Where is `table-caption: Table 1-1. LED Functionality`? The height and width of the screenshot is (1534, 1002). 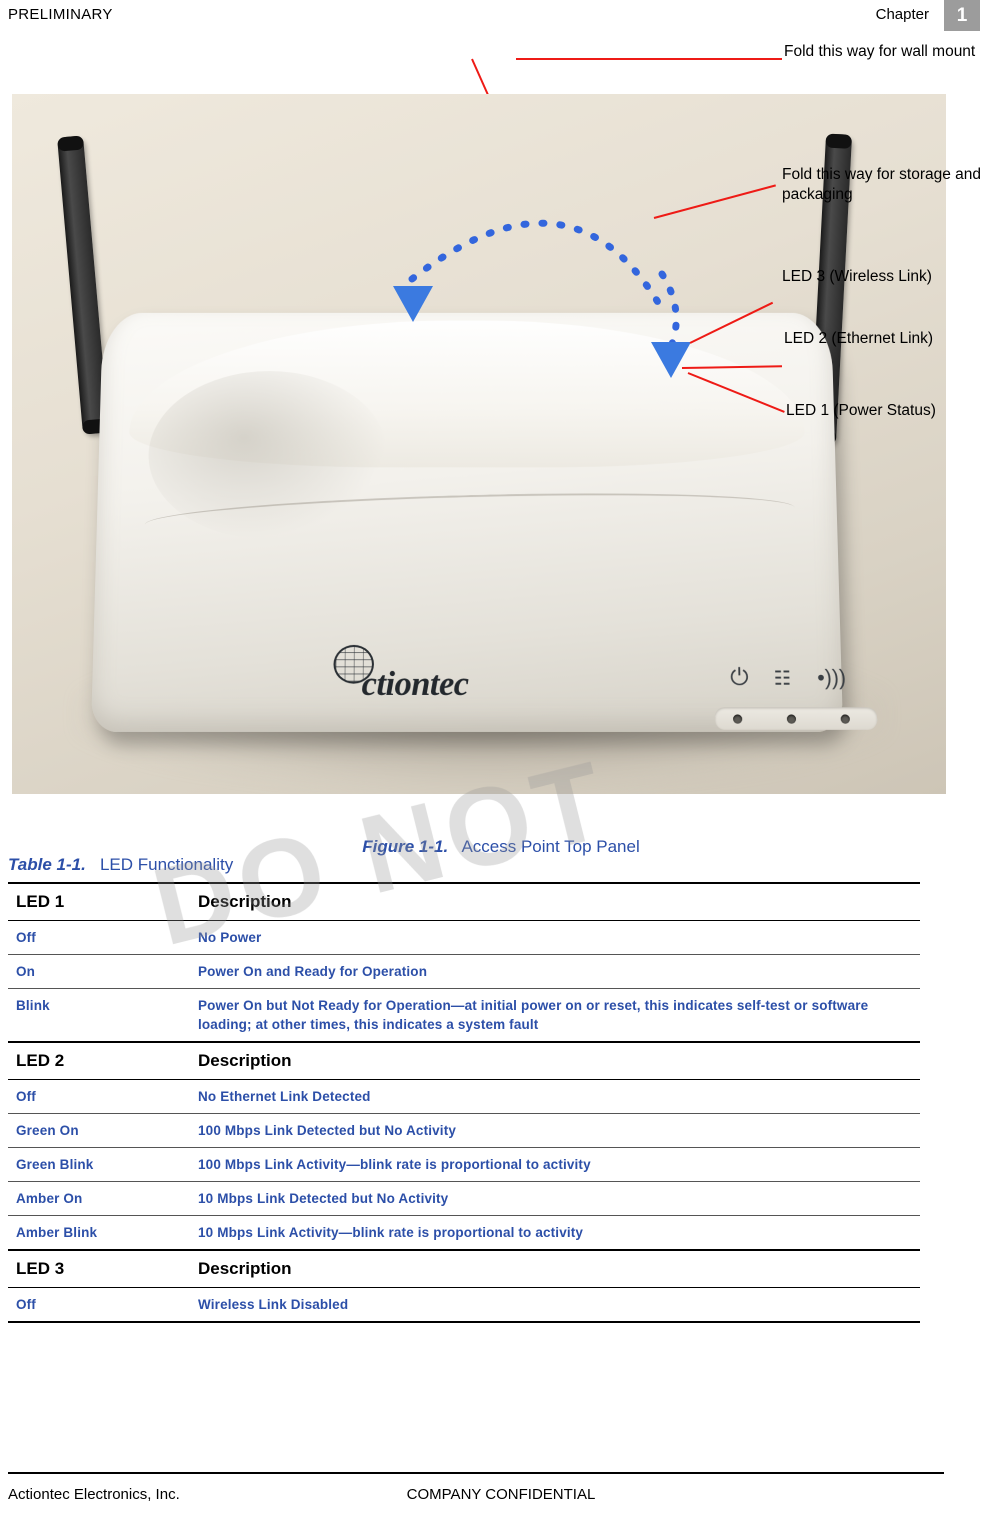 table-caption: Table 1-1. LED Functionality is located at coordinates (120, 865).